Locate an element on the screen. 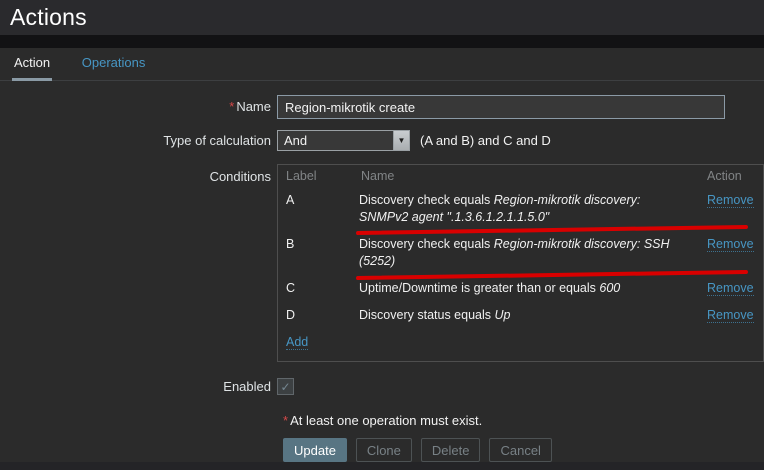 This screenshot has width=764, height=470. condition-remove-d: Remove is located at coordinates (731, 315).